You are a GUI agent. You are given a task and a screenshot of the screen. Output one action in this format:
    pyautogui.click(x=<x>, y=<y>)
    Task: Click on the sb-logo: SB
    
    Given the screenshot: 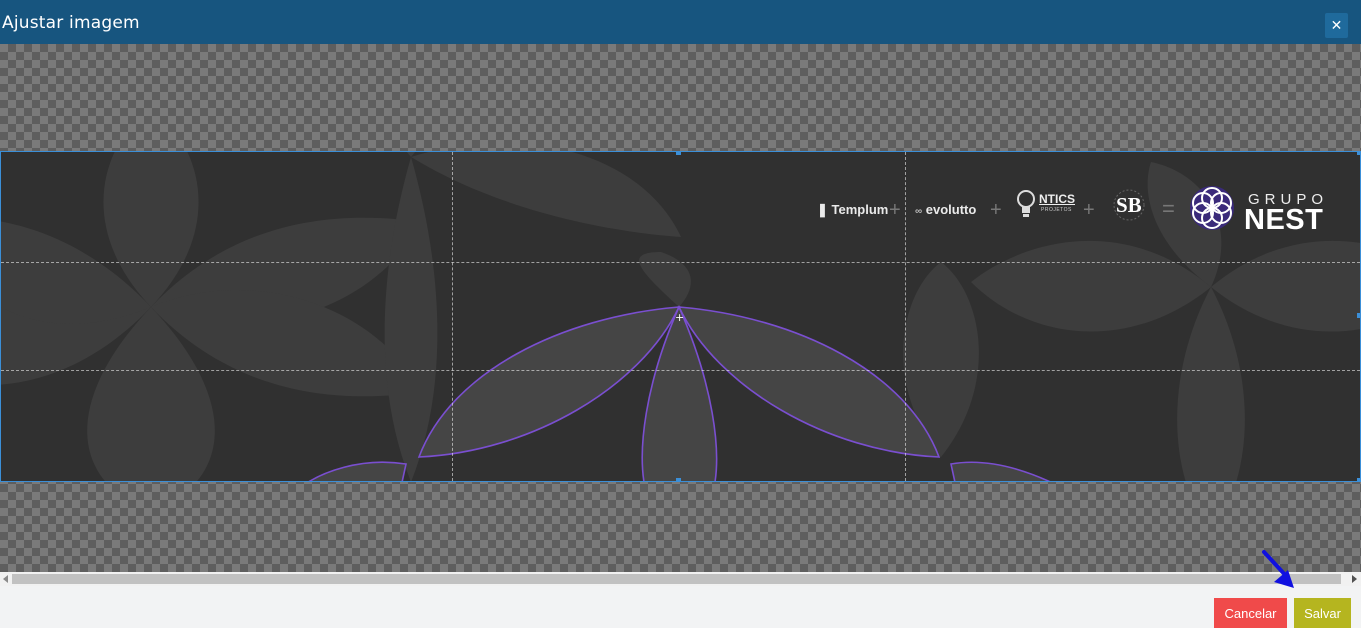 What is the action you would take?
    pyautogui.click(x=1131, y=205)
    